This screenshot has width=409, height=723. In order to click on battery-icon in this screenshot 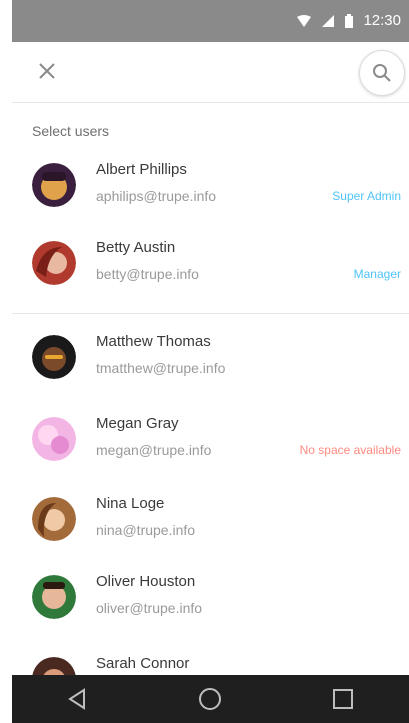, I will do `click(349, 20)`.